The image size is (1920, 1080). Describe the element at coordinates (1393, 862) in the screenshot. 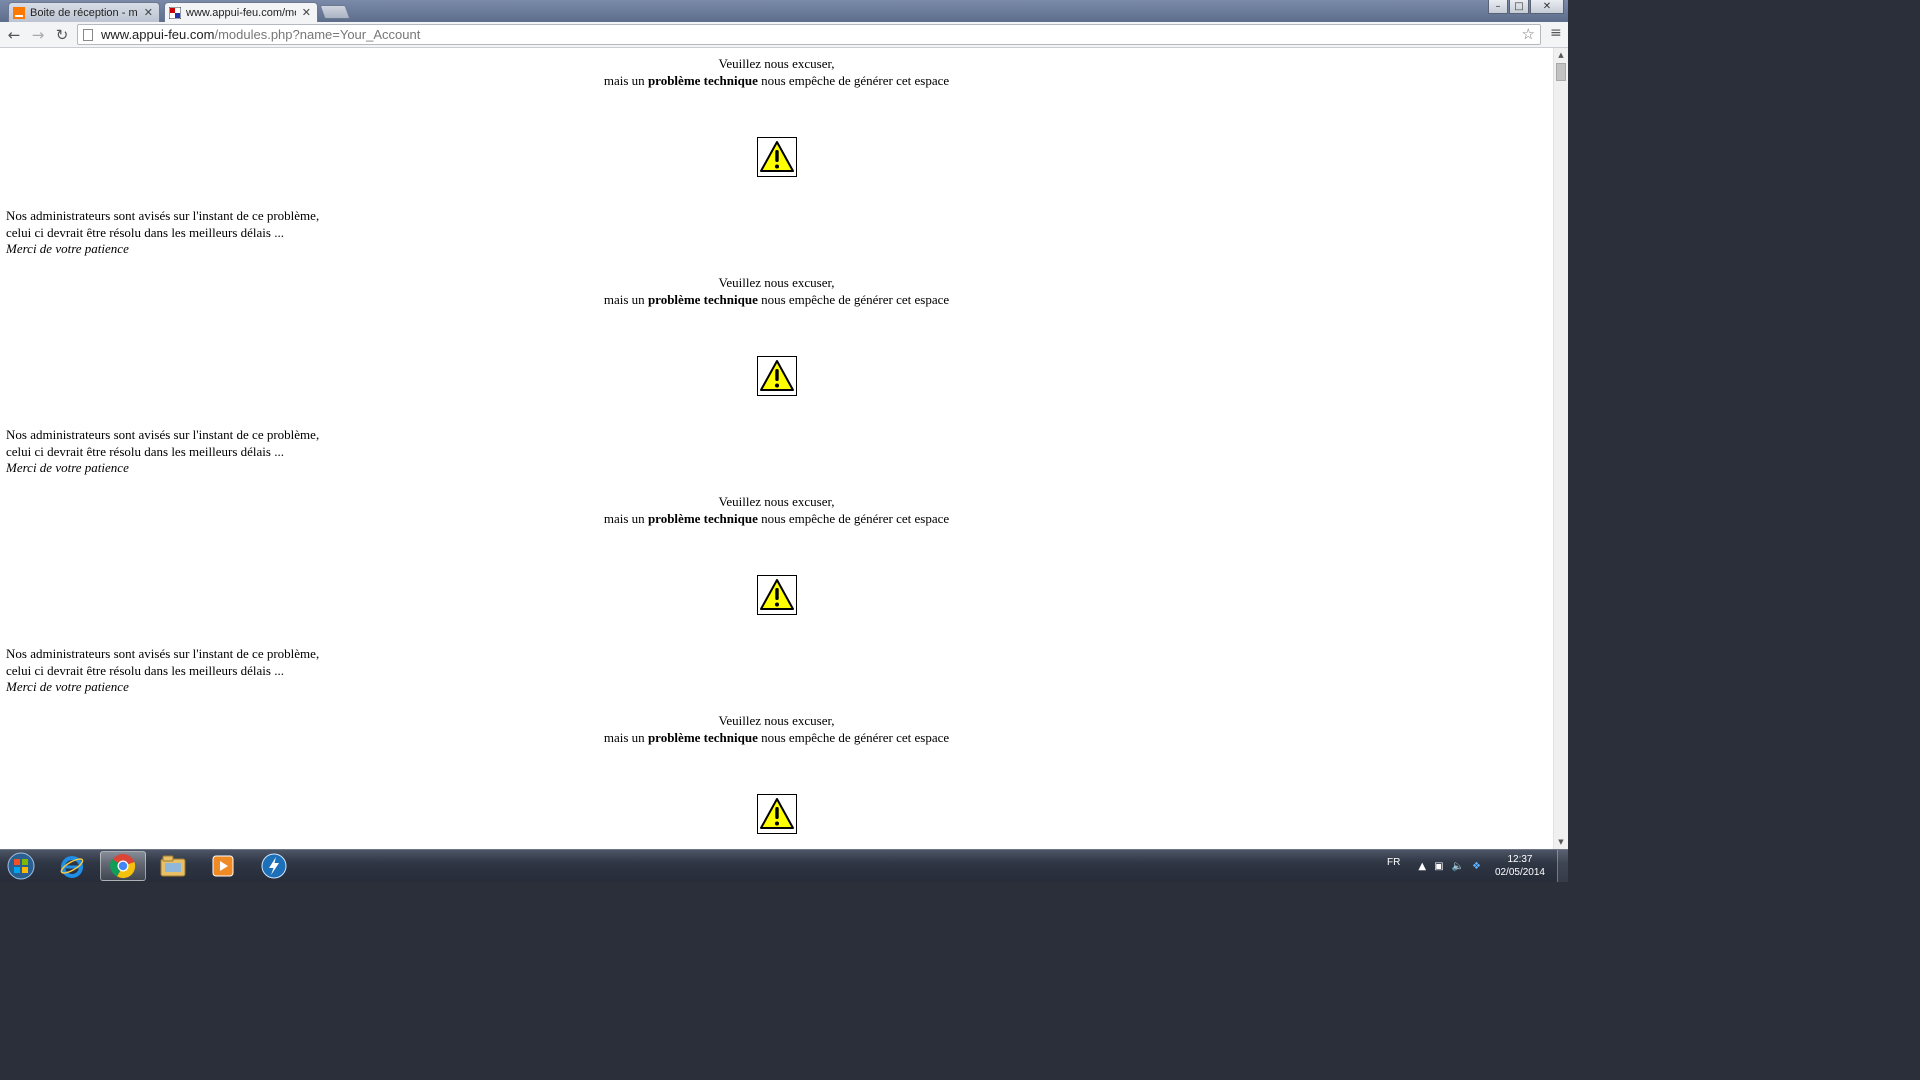

I see `language-indicator: FR` at that location.